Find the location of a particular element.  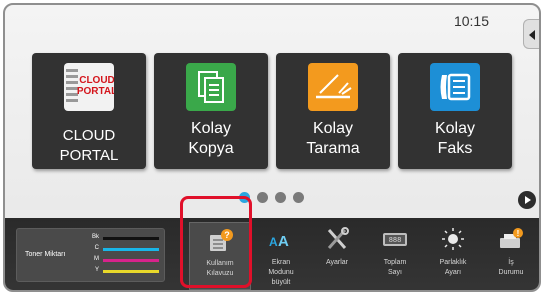

svg-text: PORTAL is located at coordinates (95, 91).